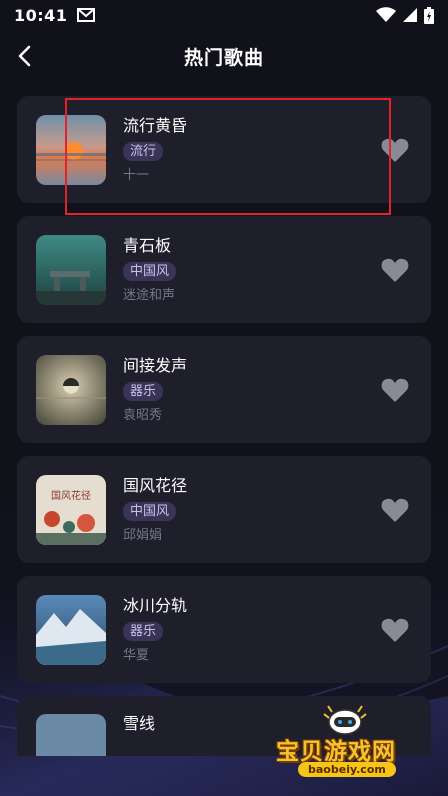 This screenshot has height=796, width=448. Describe the element at coordinates (224, 629) in the screenshot. I see `song-card: 冰川分轨 器乐 华夏` at that location.